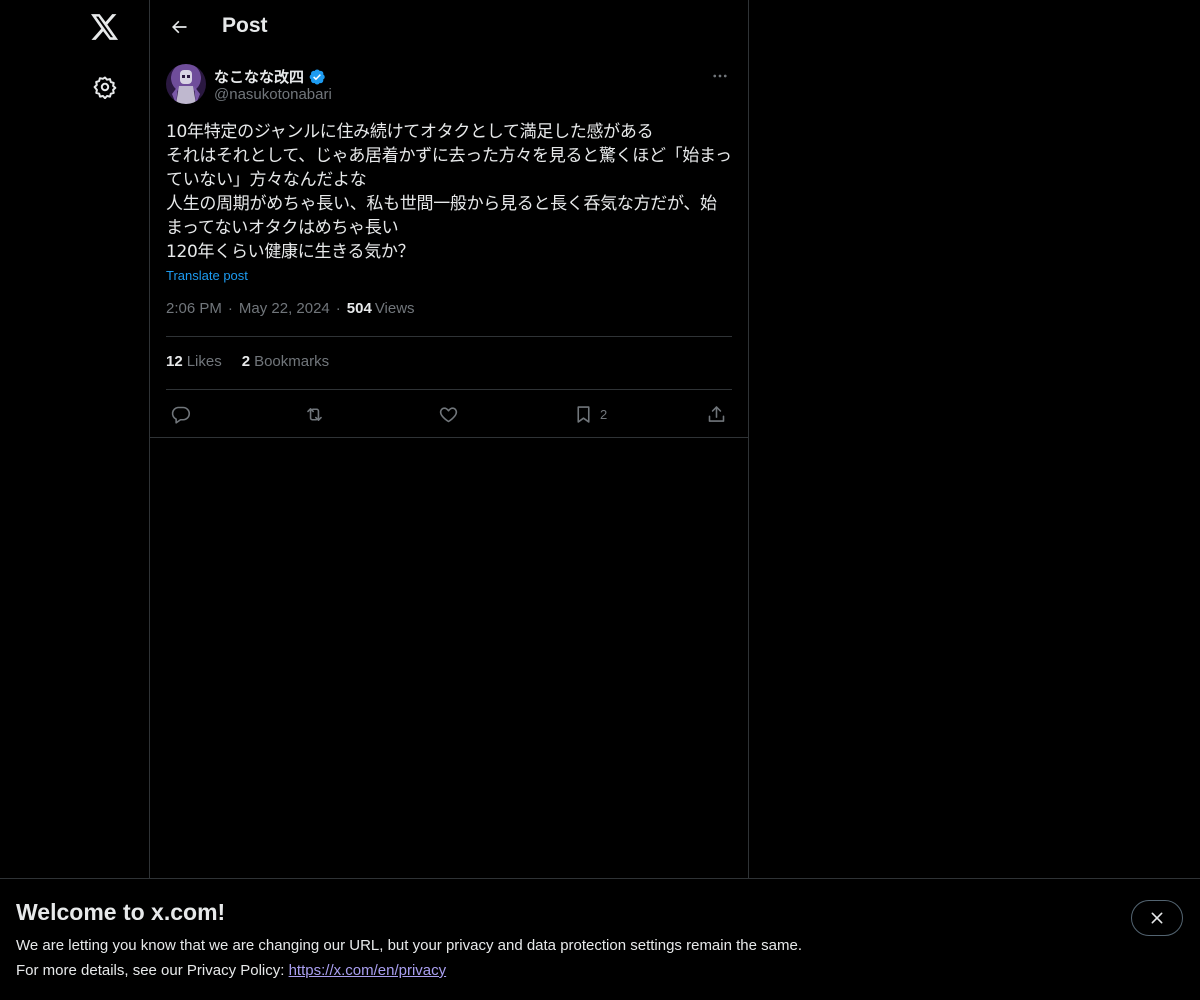 Image resolution: width=1200 pixels, height=1000 pixels. Describe the element at coordinates (194, 308) in the screenshot. I see `post-time: 2:06 PM` at that location.